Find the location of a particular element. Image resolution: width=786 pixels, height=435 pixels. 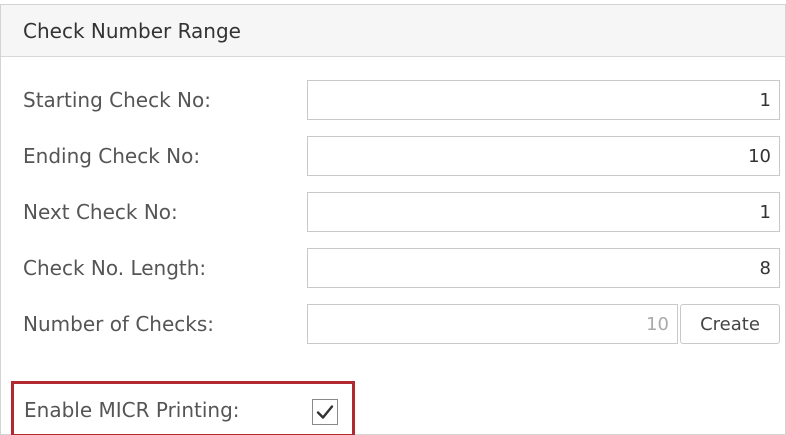

check-no-length-row: Check No. Length: is located at coordinates (403, 268).